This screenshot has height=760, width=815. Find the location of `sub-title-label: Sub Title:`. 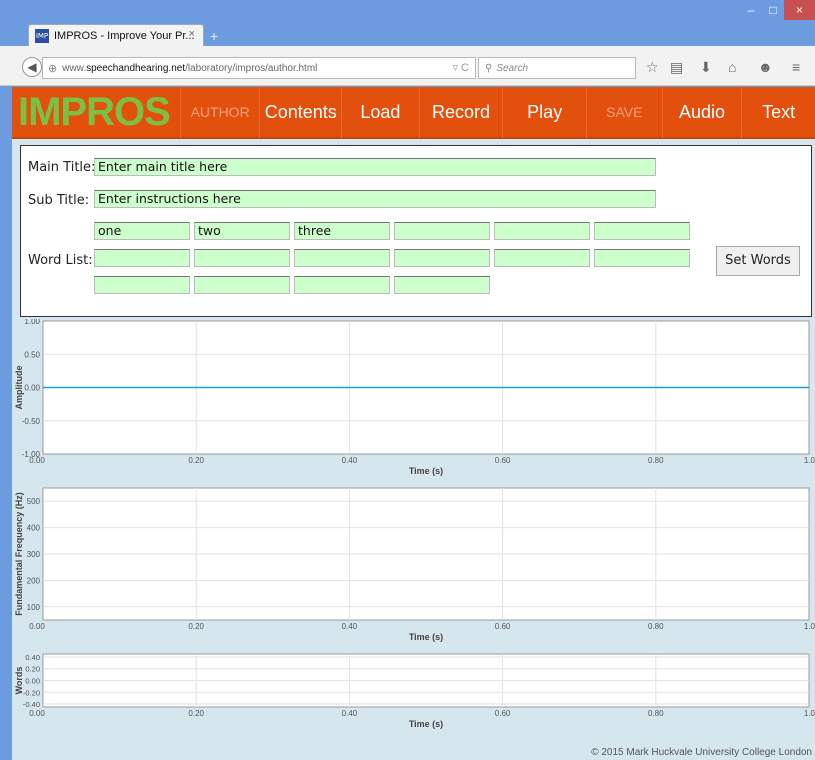

sub-title-label: Sub Title: is located at coordinates (59, 200).